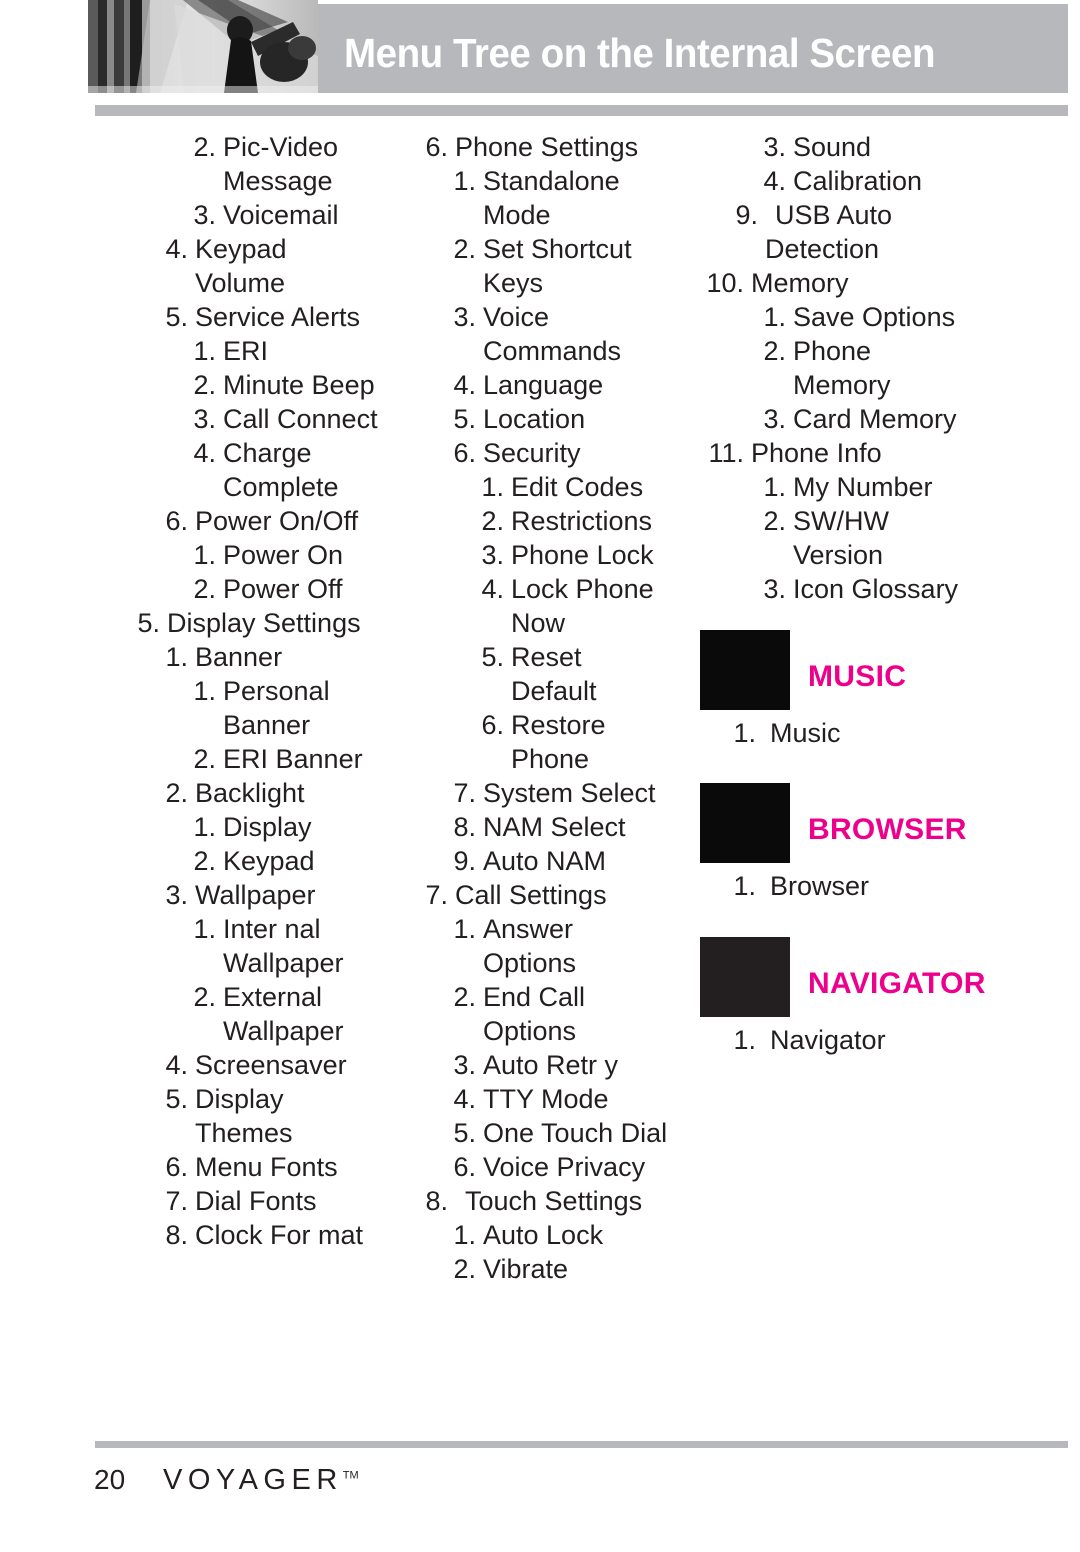 Image resolution: width=1080 pixels, height=1552 pixels. Describe the element at coordinates (534, 419) in the screenshot. I see `menu-line-label: Location` at that location.